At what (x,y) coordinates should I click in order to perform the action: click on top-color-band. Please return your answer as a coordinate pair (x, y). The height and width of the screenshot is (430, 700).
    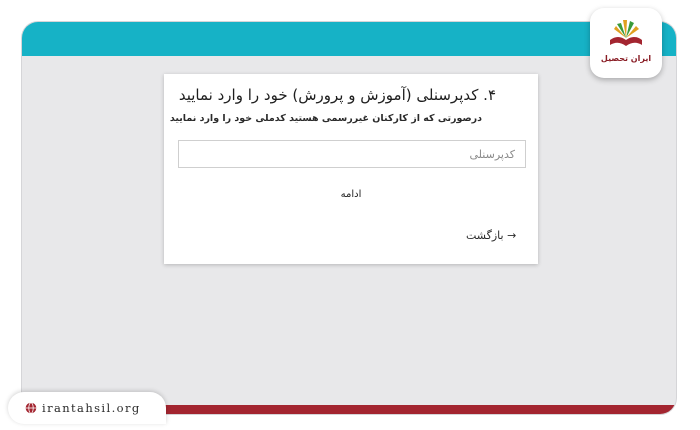
    Looking at the image, I should click on (349, 39).